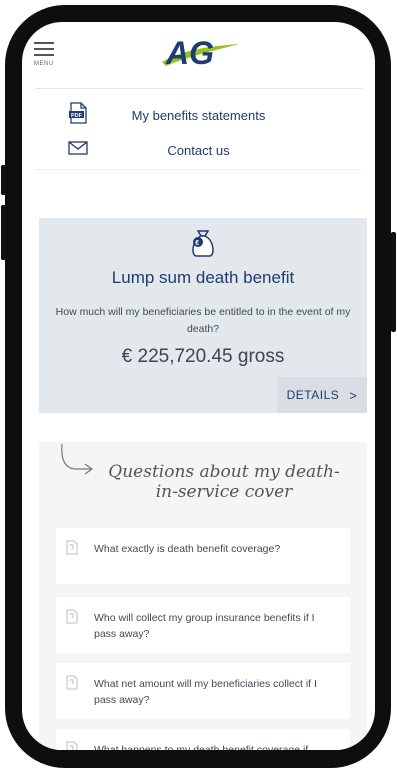 This screenshot has width=397, height=773. Describe the element at coordinates (44, 64) in the screenshot. I see `menu-label: MENU` at that location.